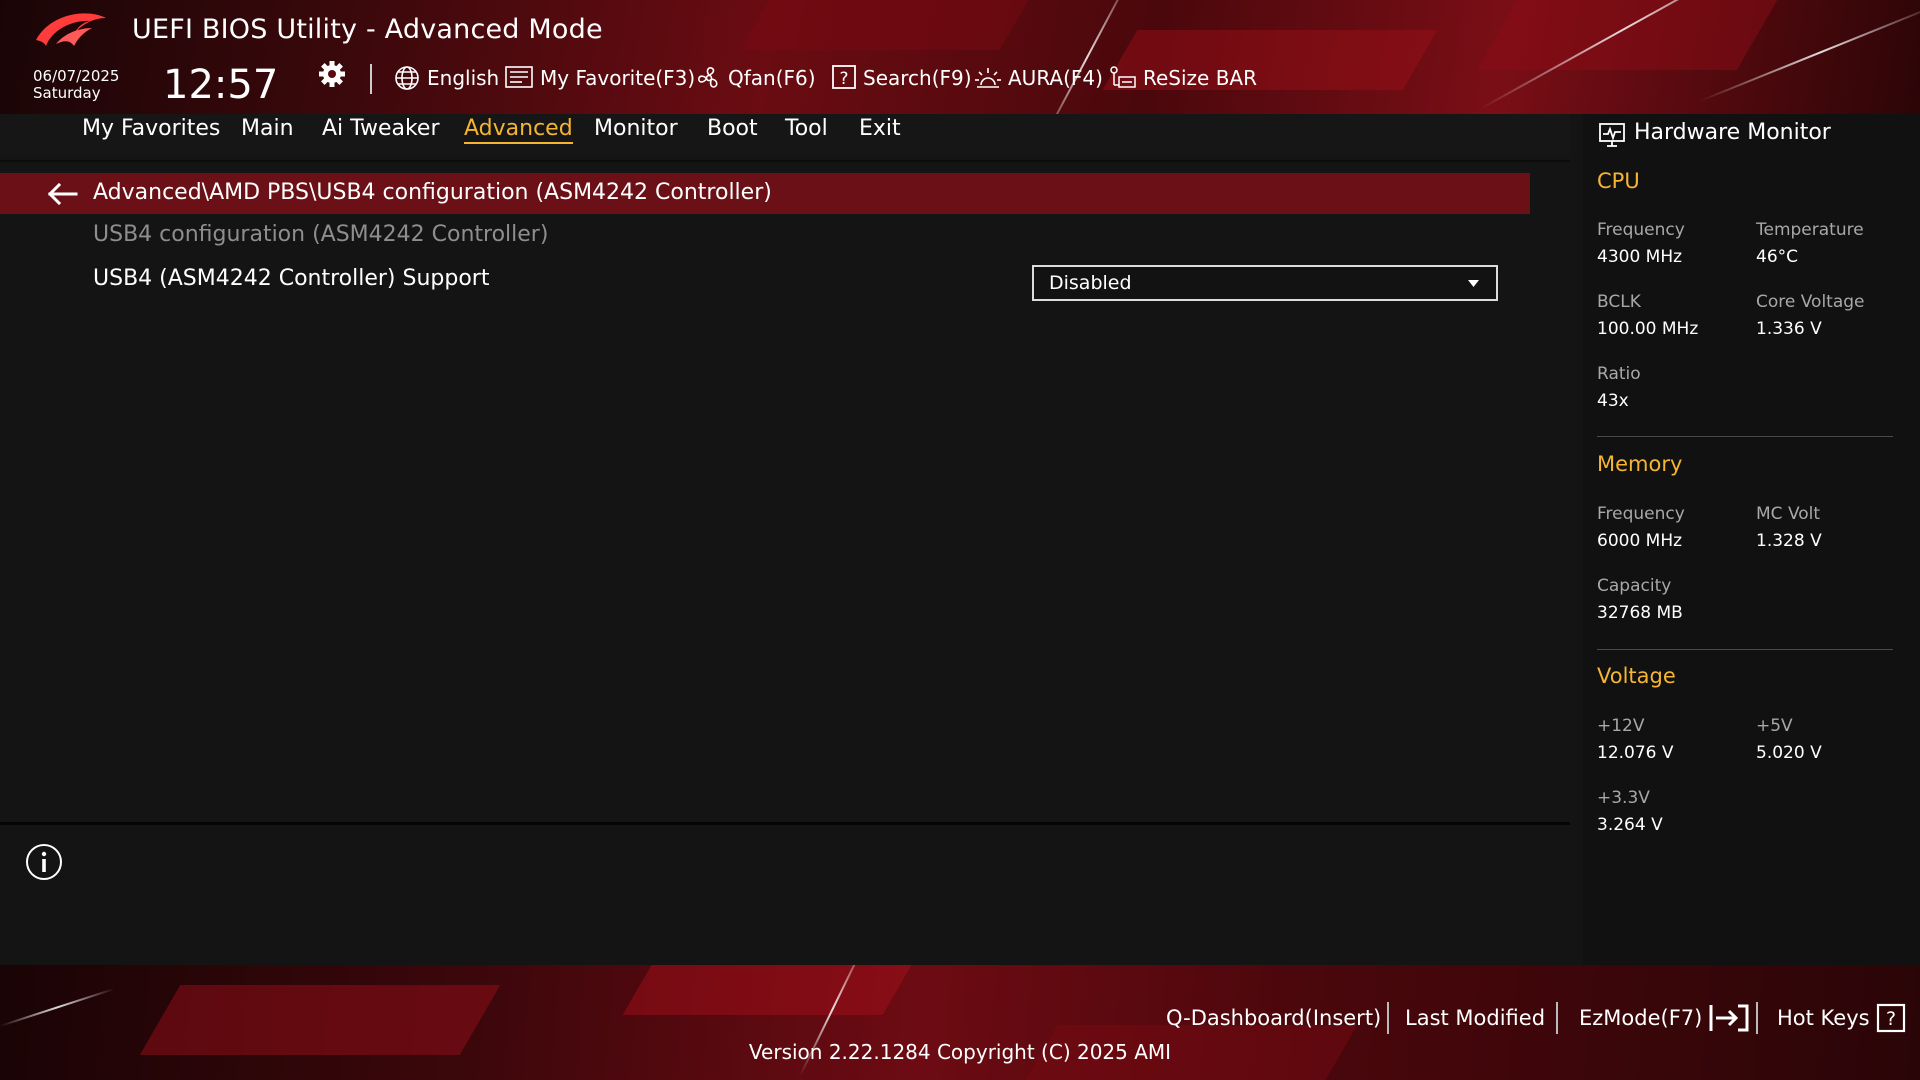  I want to click on language-button: English, so click(446, 78).